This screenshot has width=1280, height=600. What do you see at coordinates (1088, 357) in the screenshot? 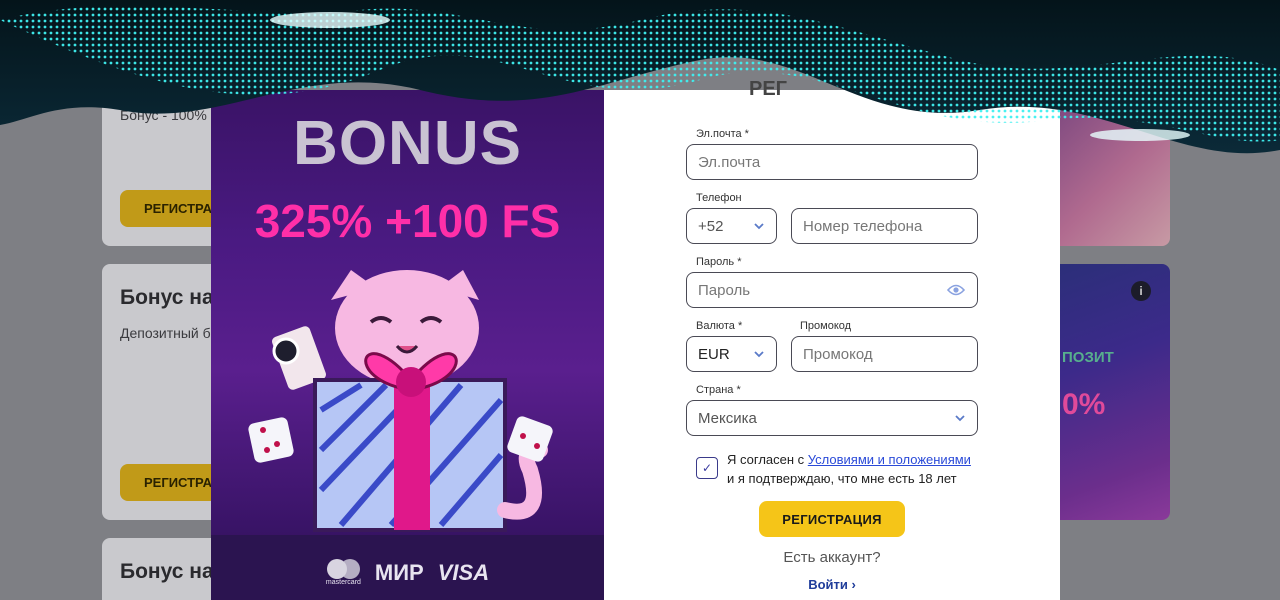
I see `bg-deposit-label: ПОЗИТ` at bounding box center [1088, 357].